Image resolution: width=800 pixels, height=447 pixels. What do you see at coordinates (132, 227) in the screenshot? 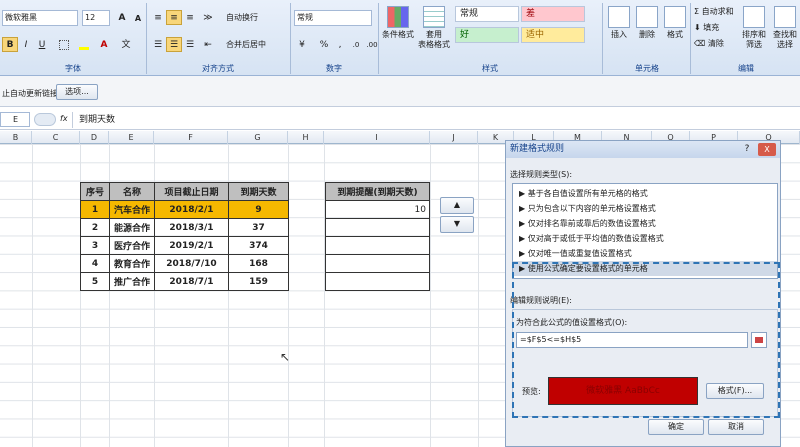
I see `cell: 能源合作` at bounding box center [132, 227].